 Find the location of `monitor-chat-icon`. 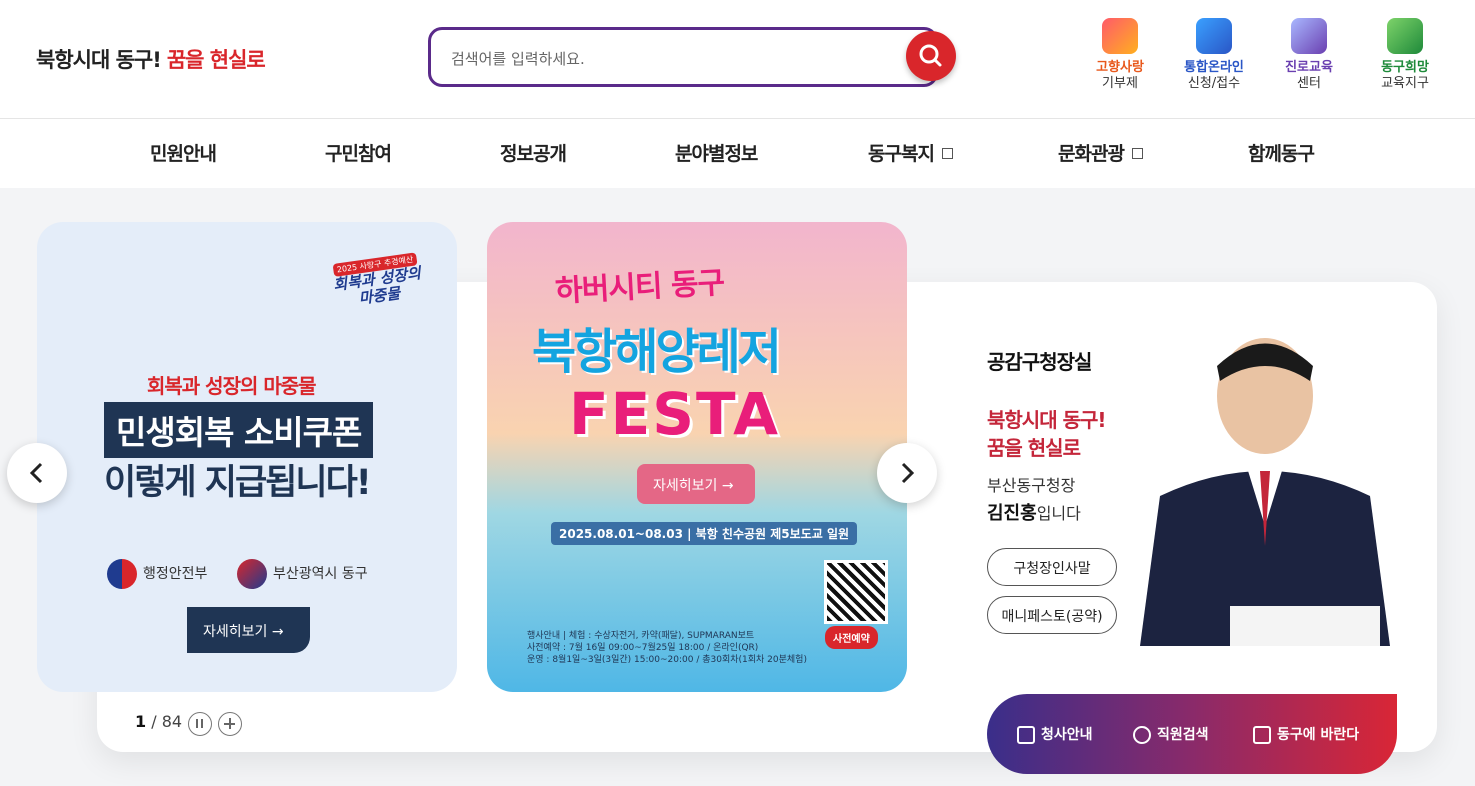

monitor-chat-icon is located at coordinates (1309, 36).